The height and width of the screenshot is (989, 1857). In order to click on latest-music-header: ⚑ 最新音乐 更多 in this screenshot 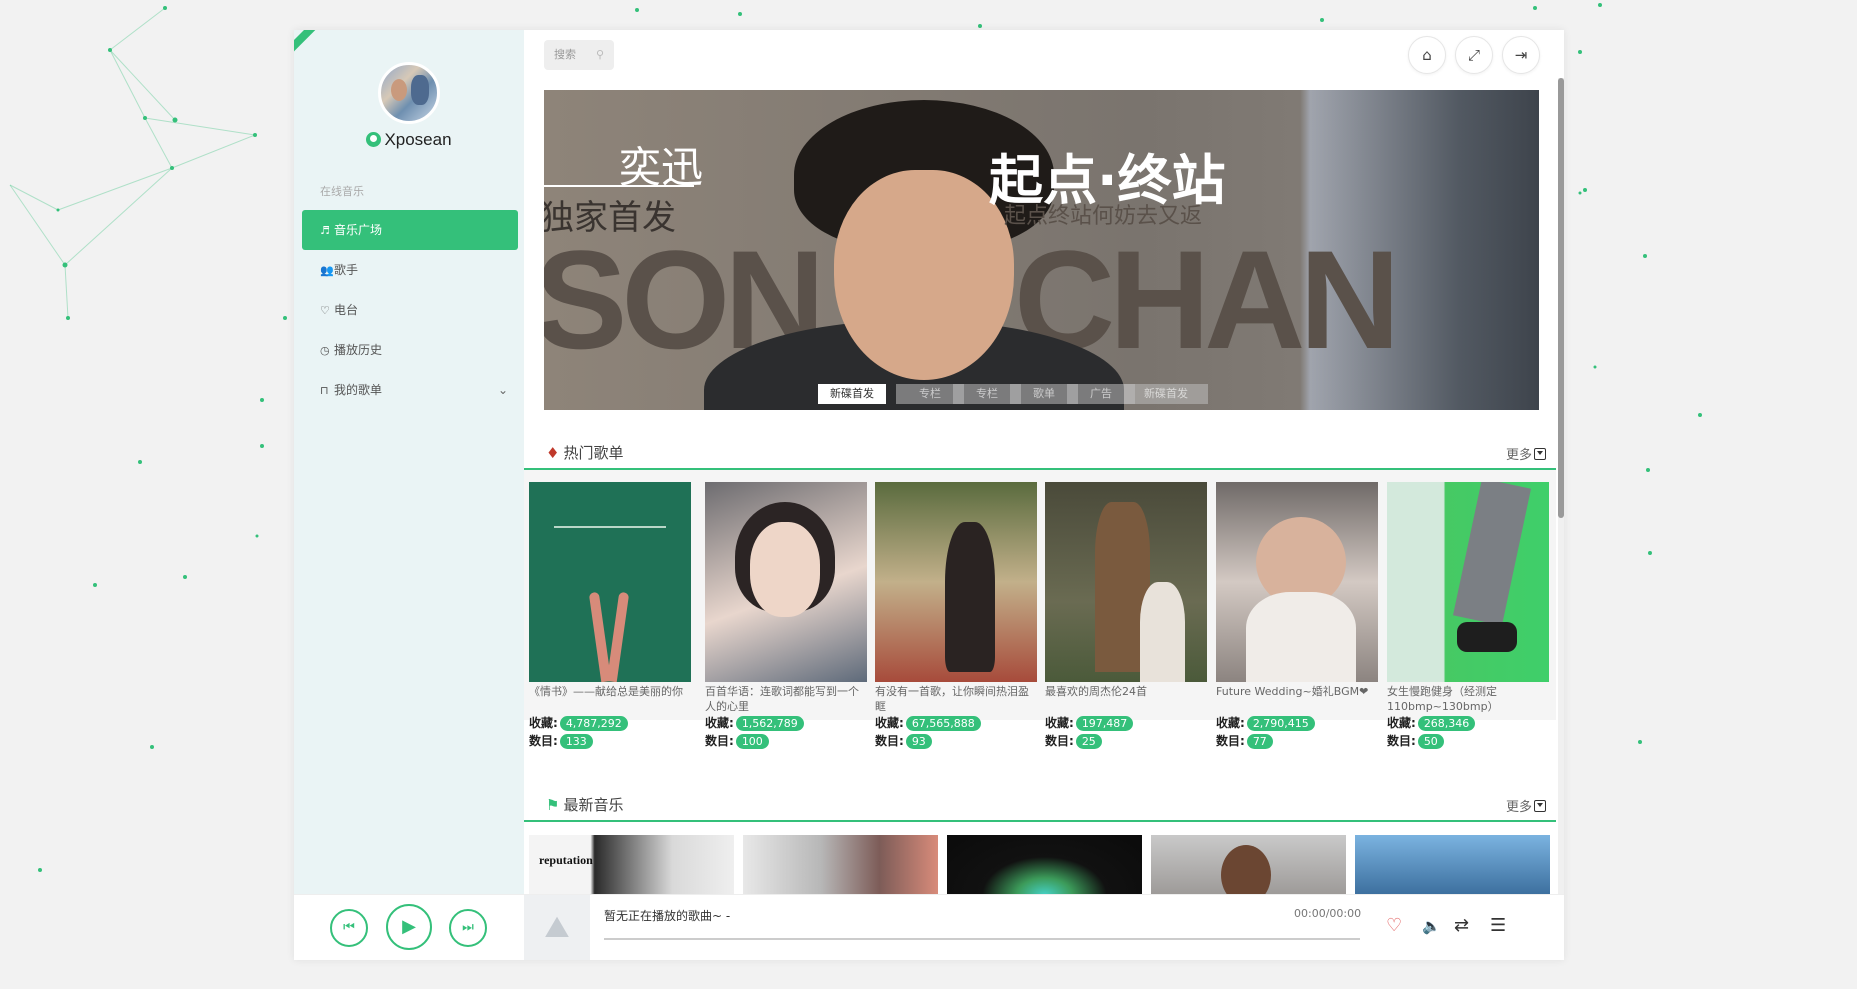, I will do `click(1040, 802)`.